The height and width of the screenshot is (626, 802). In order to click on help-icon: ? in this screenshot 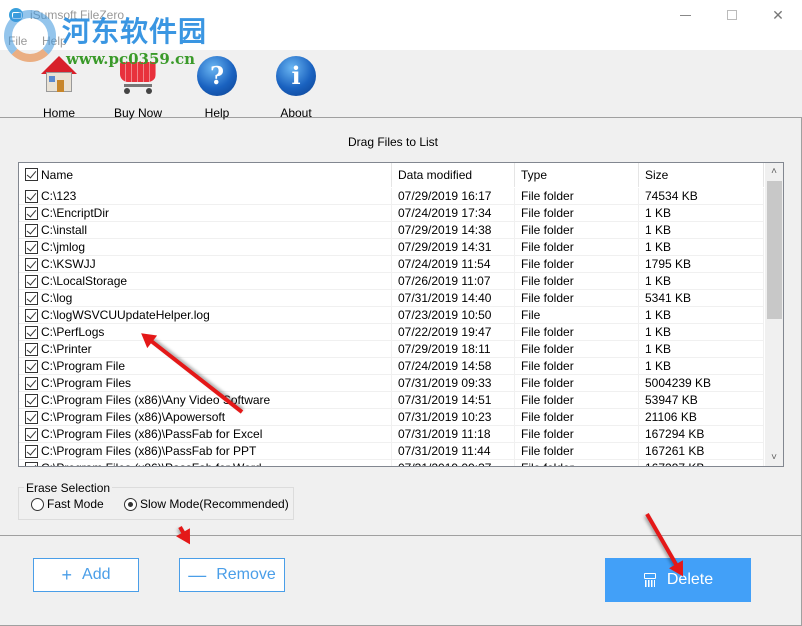, I will do `click(217, 76)`.